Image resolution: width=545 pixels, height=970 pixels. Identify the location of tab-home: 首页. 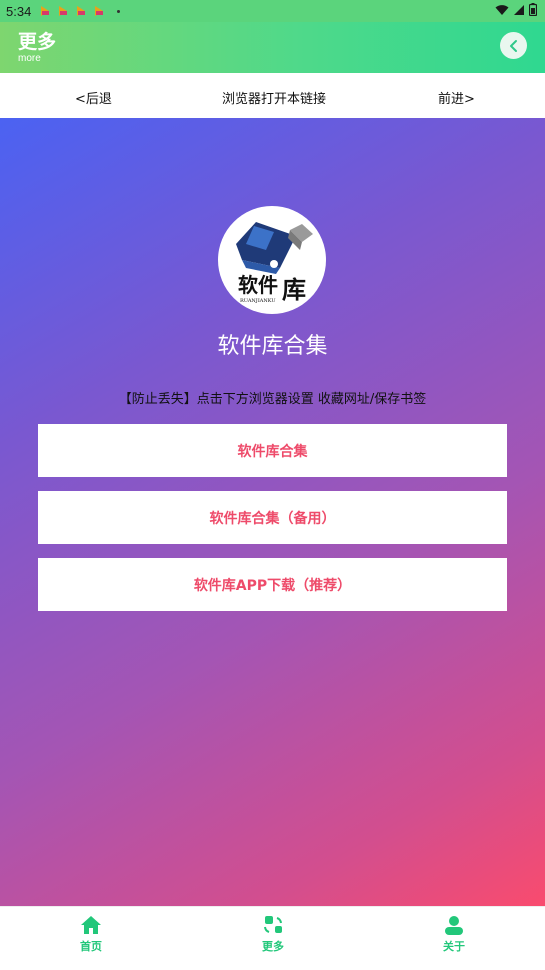
(91, 934).